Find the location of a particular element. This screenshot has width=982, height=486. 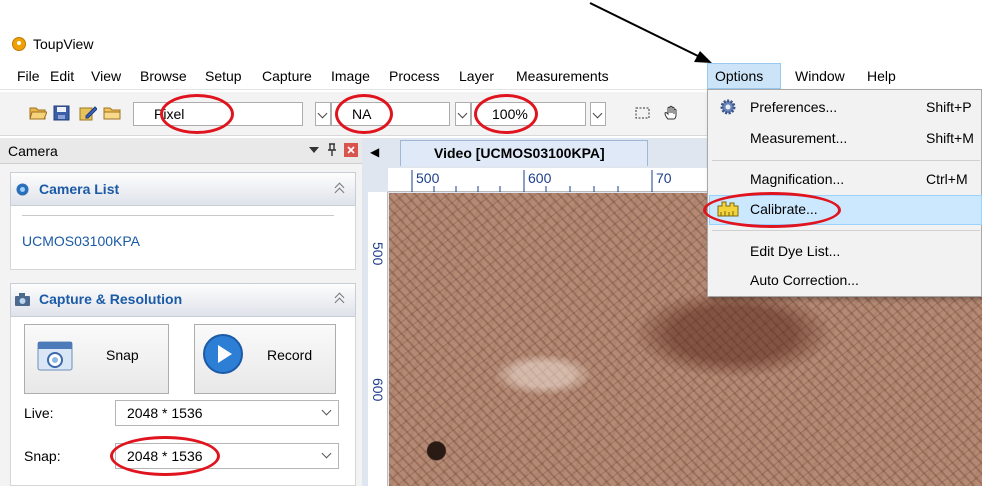

menu-view: View is located at coordinates (106, 76).